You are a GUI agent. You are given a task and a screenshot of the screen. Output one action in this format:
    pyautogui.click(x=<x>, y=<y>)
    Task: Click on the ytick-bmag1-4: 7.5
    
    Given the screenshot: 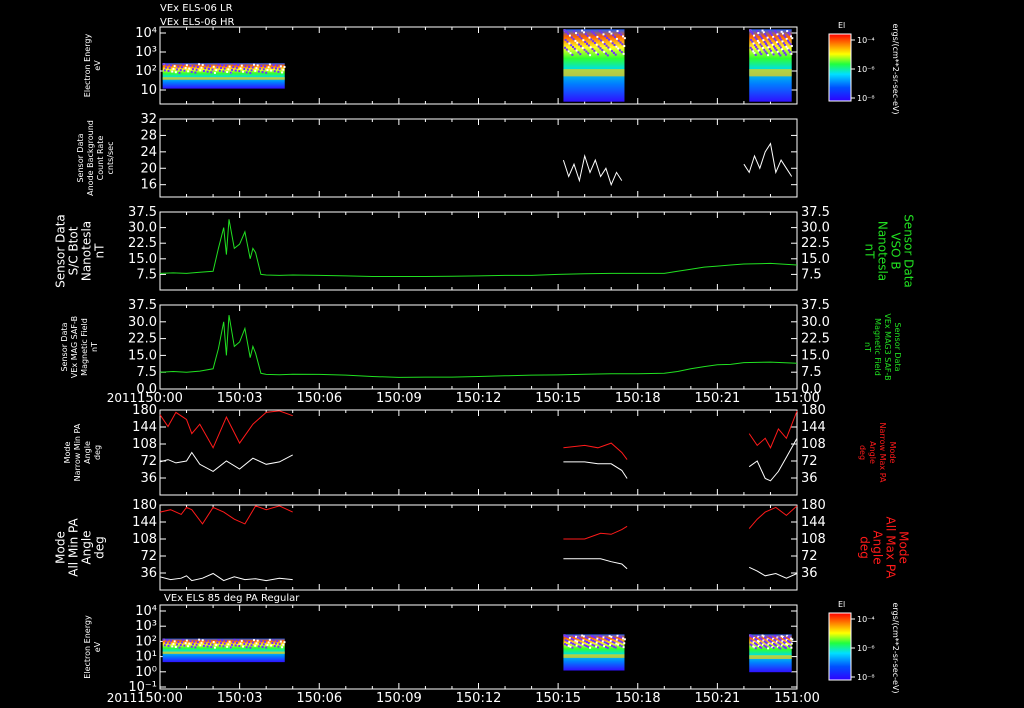 What is the action you would take?
    pyautogui.click(x=146, y=274)
    